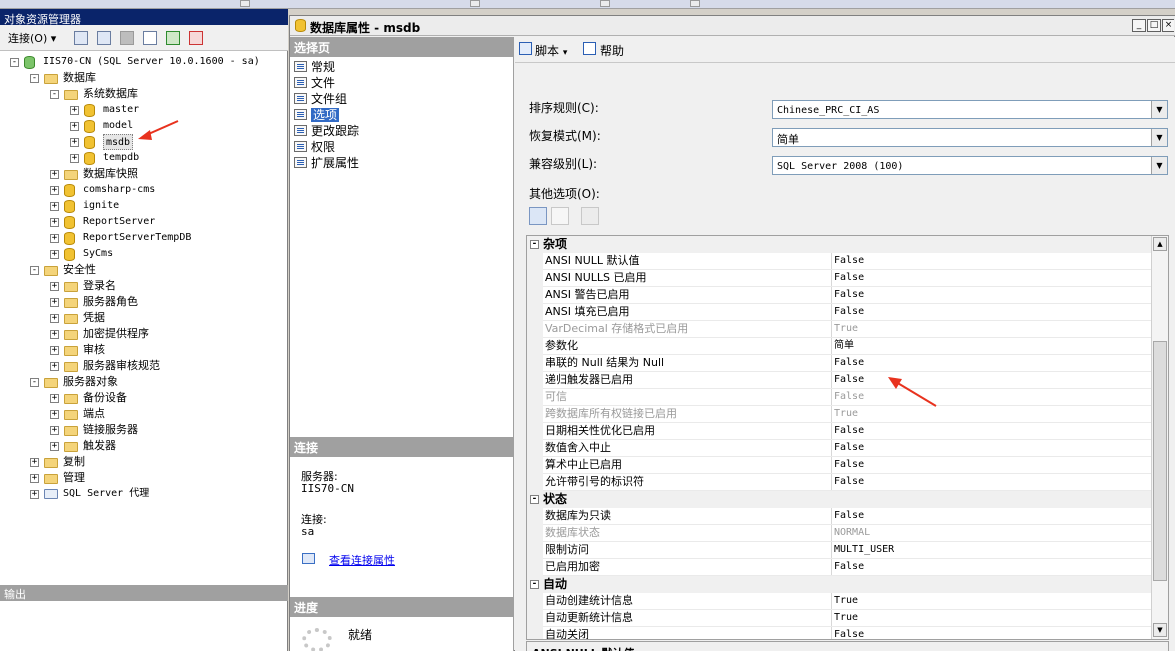 The width and height of the screenshot is (1175, 651). What do you see at coordinates (314, 83) in the screenshot?
I see `page-item-1: 文件` at bounding box center [314, 83].